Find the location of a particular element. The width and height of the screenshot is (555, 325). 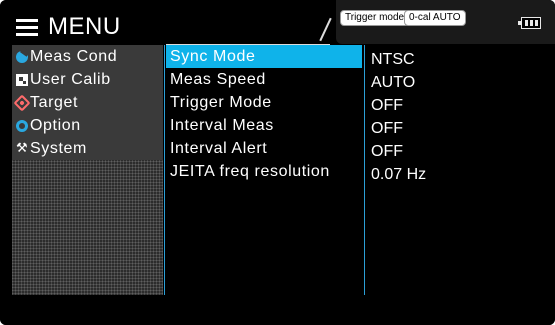

setting-jeita-freq-resolution: JEITA freq resolution 0.07 Hz is located at coordinates (360, 171).